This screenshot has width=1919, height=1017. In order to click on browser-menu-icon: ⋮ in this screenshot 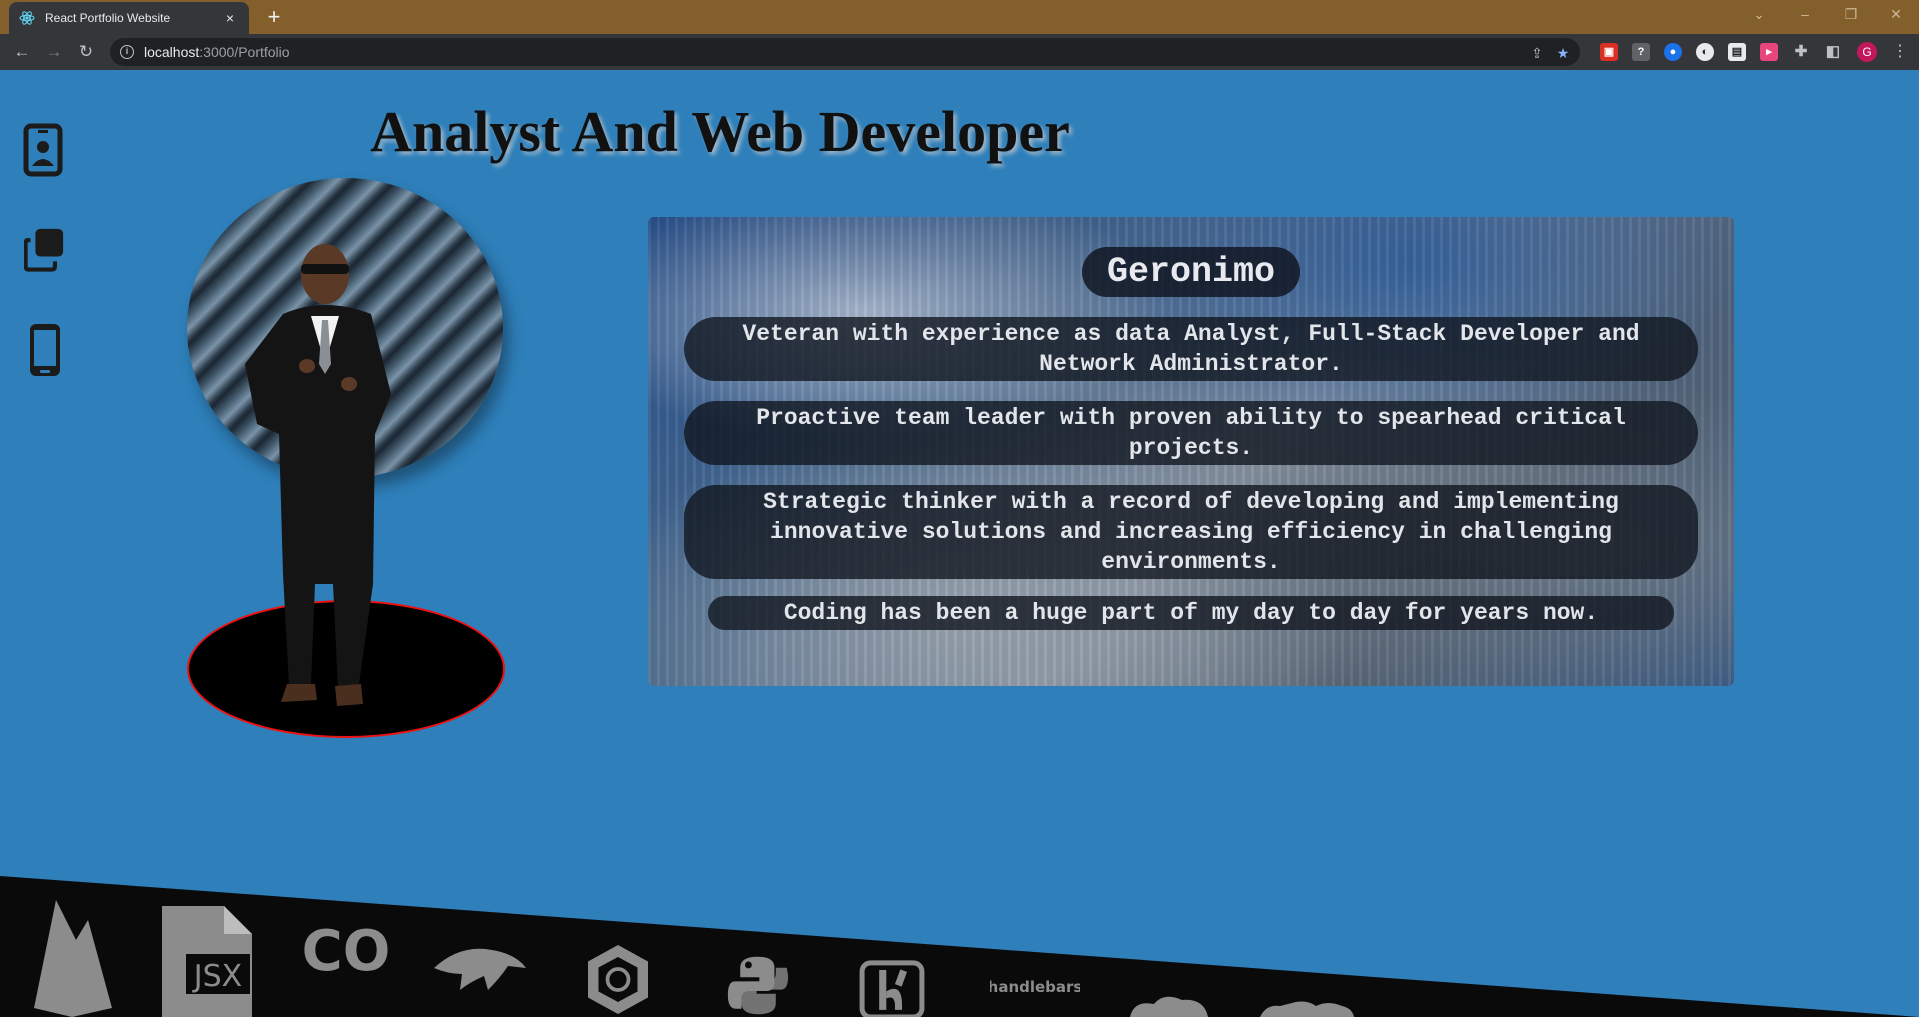, I will do `click(1900, 51)`.